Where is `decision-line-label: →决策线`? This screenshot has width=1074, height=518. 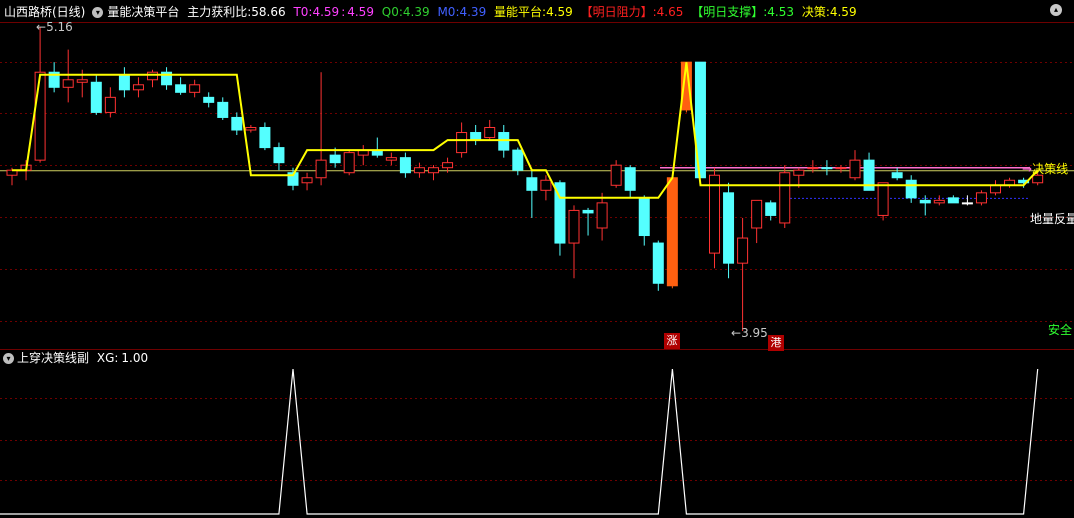
decision-line-label: →决策线 is located at coordinates (1045, 169).